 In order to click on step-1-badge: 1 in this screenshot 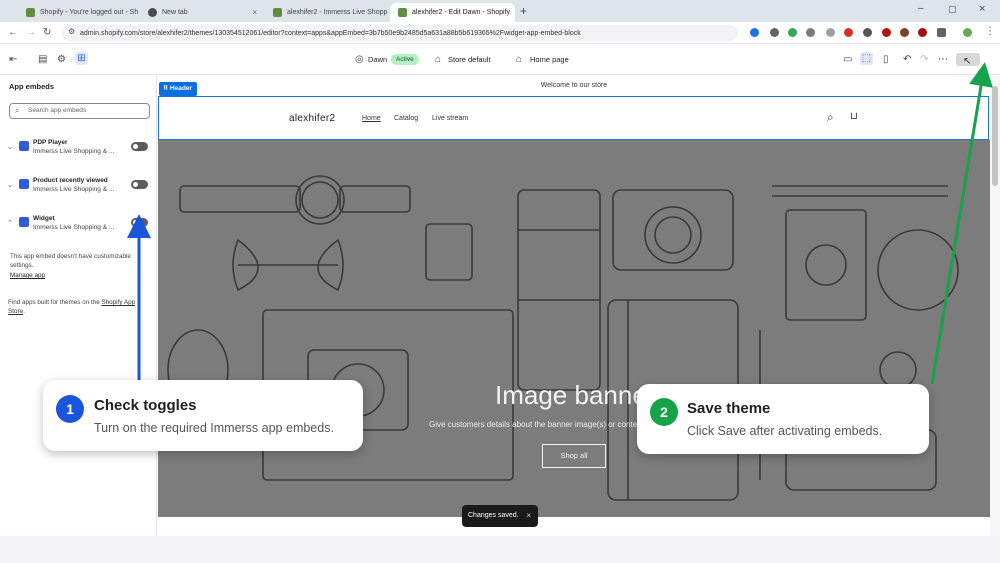, I will do `click(70, 409)`.